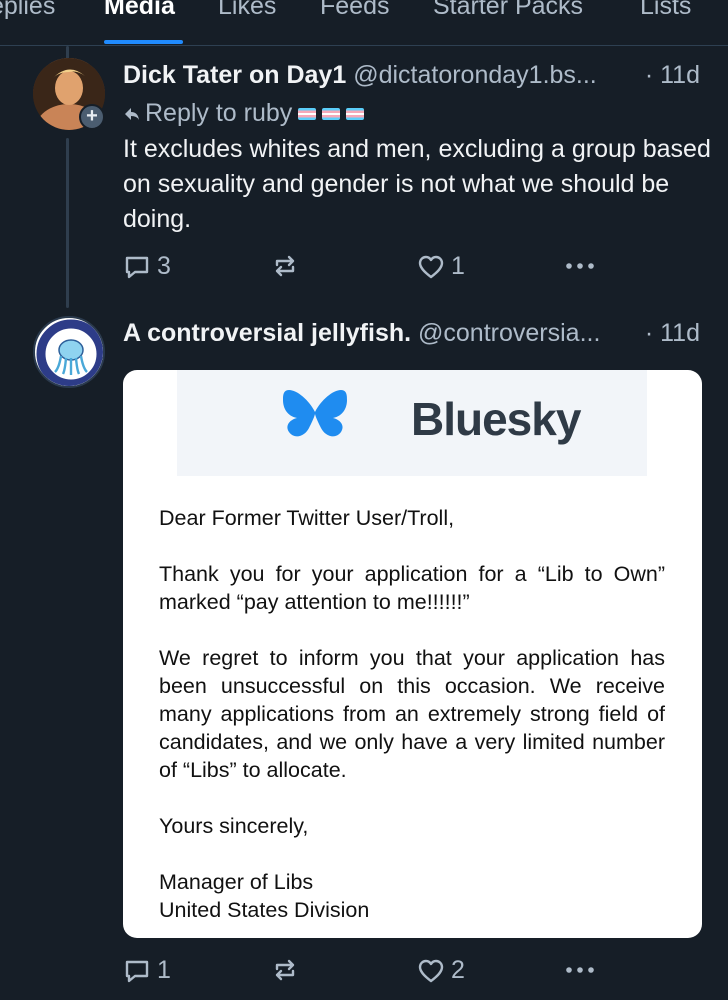  I want to click on butterfly-logo-icon, so click(315, 413).